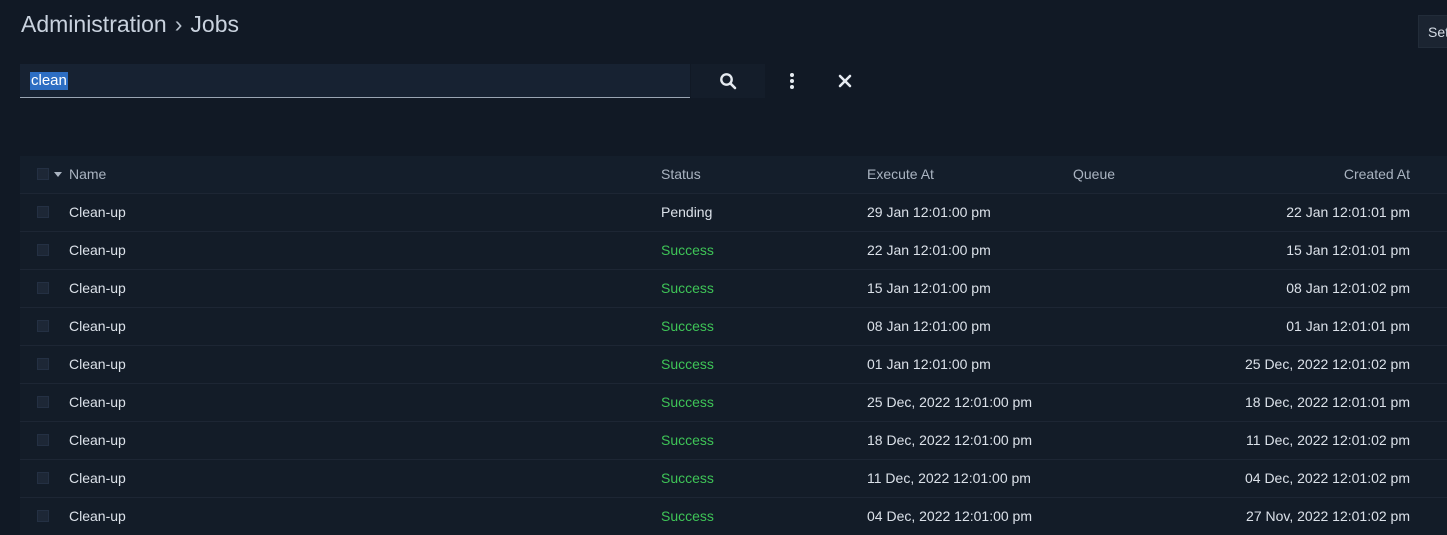  I want to click on search-input: clean, so click(355, 81).